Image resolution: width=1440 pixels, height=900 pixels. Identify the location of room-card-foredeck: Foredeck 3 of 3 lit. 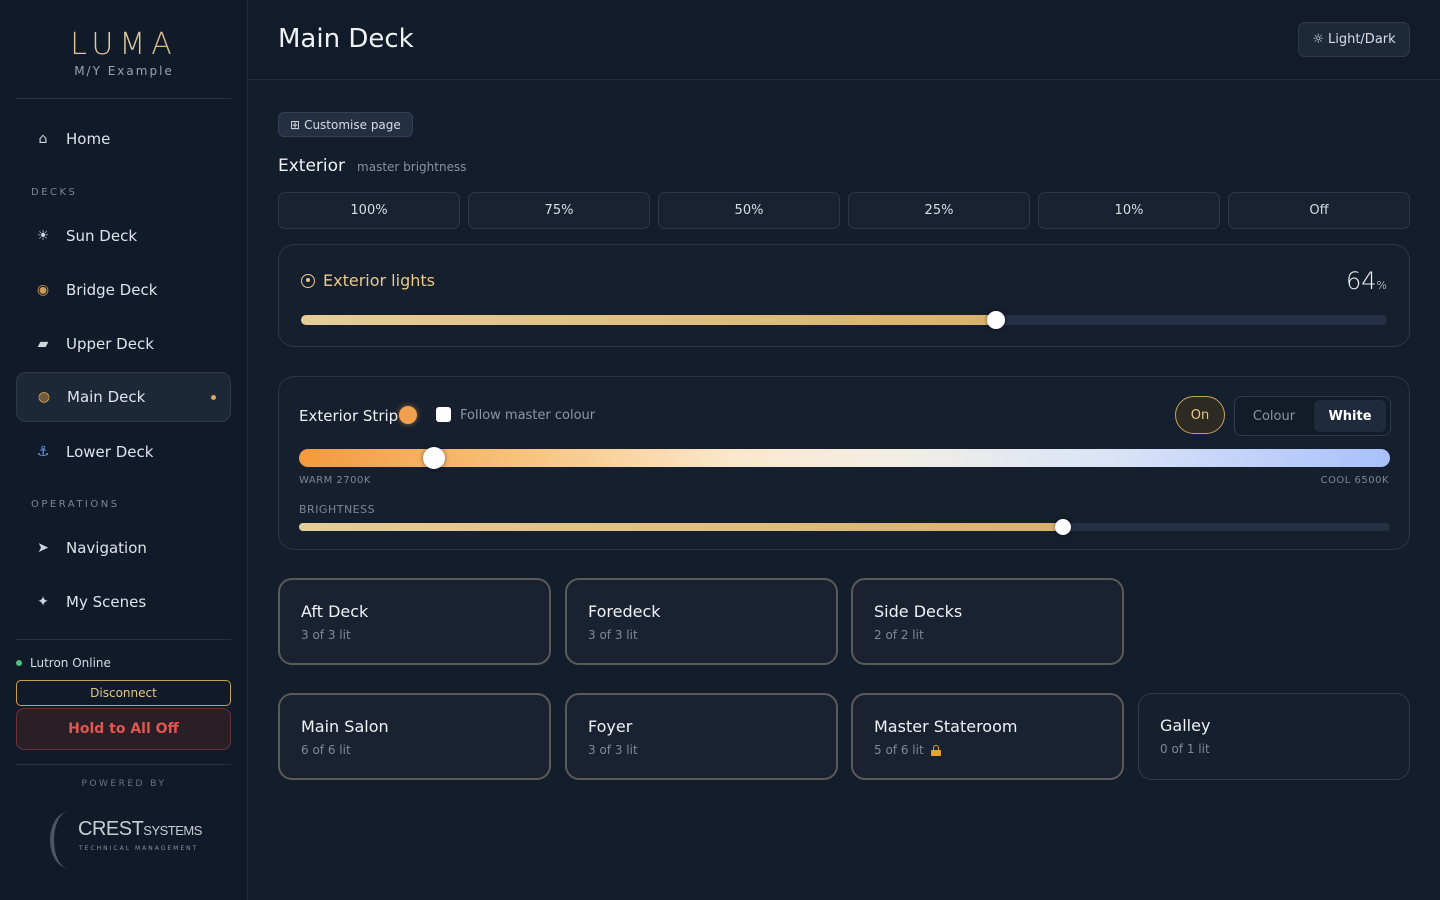
(701, 621).